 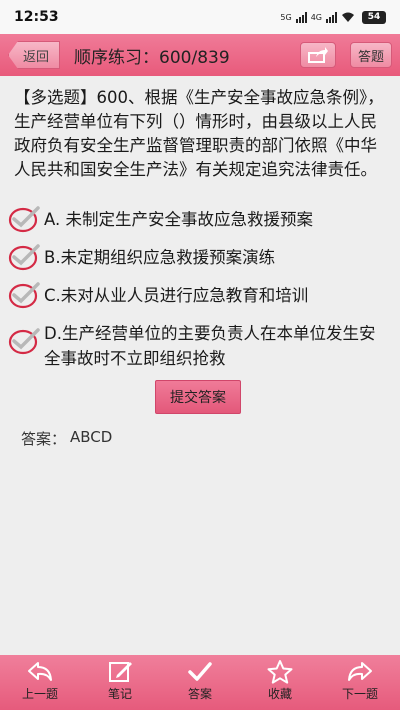 What do you see at coordinates (279, 694) in the screenshot?
I see `nav-favorite-label: 收藏` at bounding box center [279, 694].